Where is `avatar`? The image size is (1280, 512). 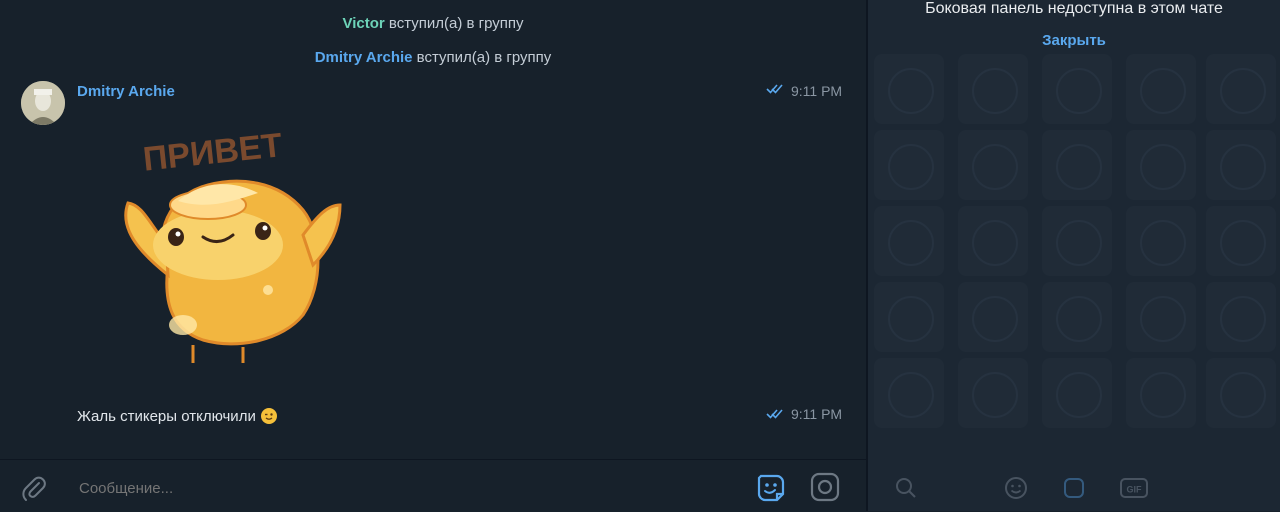
avatar is located at coordinates (43, 103).